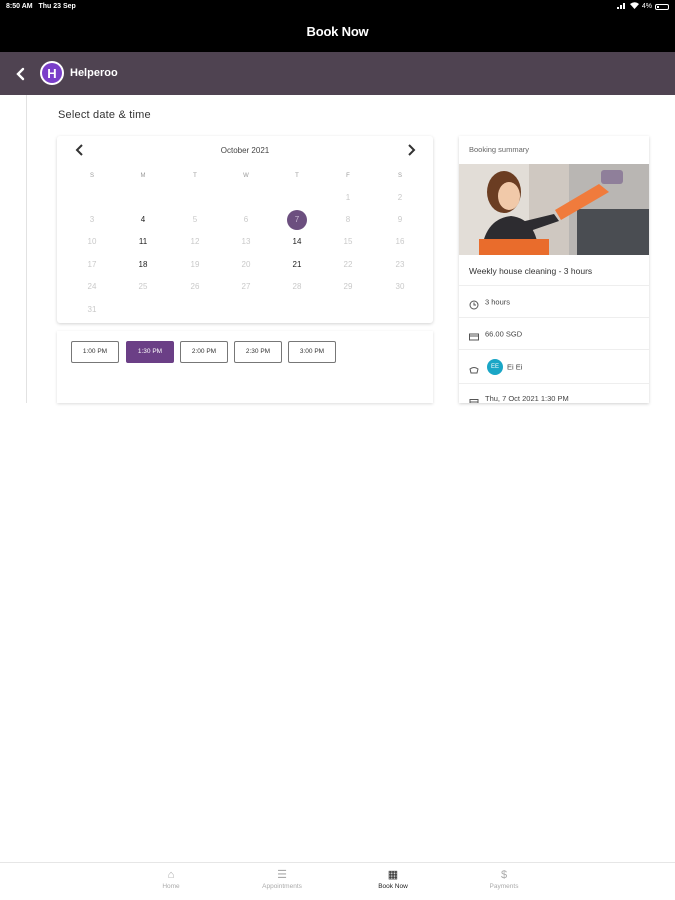 Image resolution: width=675 pixels, height=900 pixels. What do you see at coordinates (195, 241) in the screenshot?
I see `calendar-day: 12` at bounding box center [195, 241].